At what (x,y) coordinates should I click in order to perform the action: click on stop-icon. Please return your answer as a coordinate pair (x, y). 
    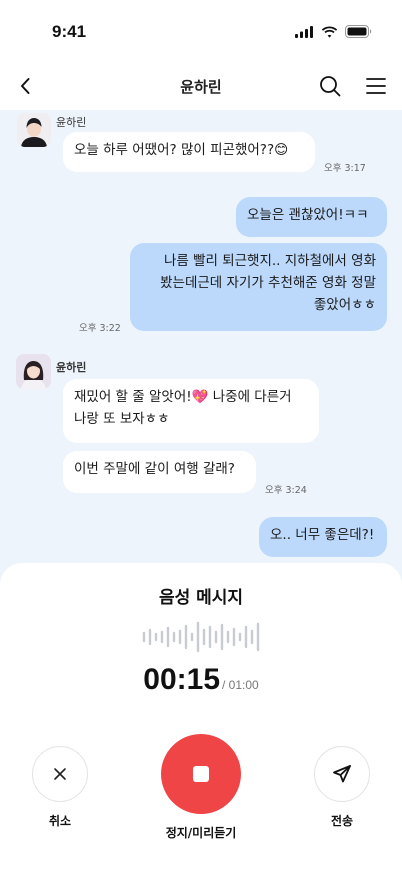
    Looking at the image, I should click on (201, 774).